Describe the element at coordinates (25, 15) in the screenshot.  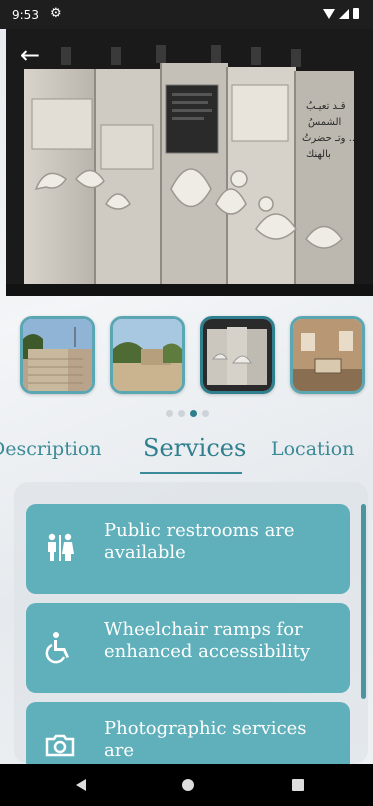
I see `status-time: 9:53` at that location.